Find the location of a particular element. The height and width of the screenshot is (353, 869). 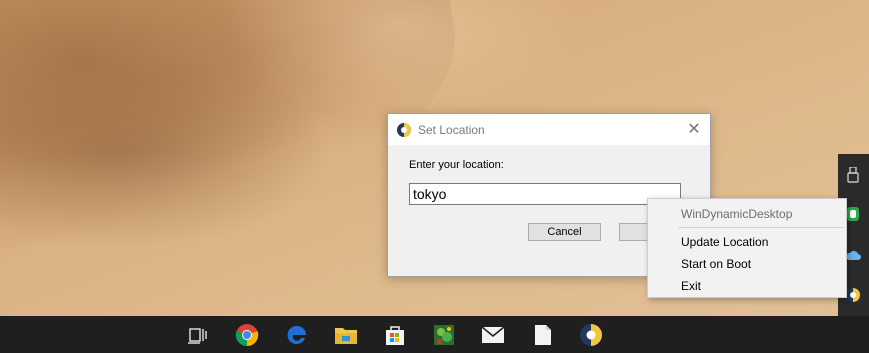

dune-highlight is located at coordinates (400, 60).